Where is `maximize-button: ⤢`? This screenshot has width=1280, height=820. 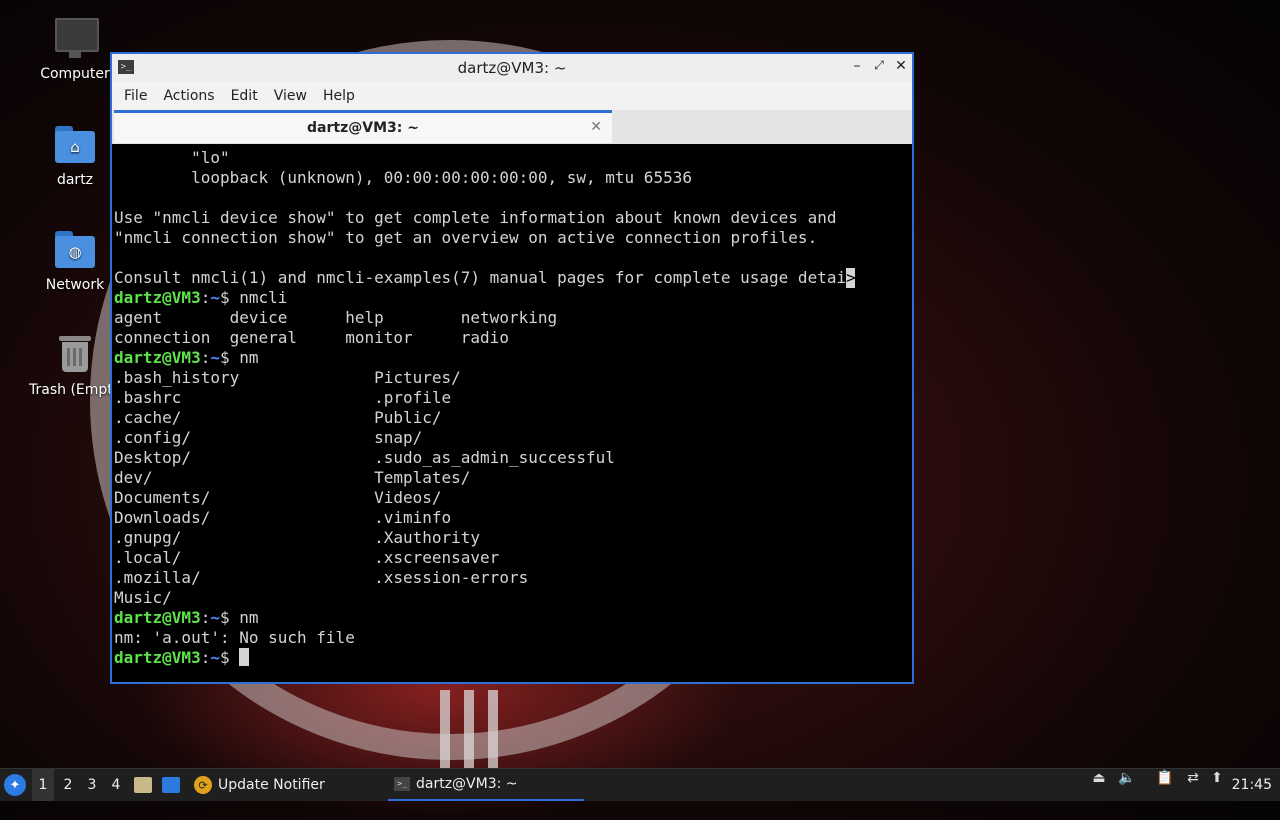
maximize-button: ⤢ is located at coordinates (879, 65).